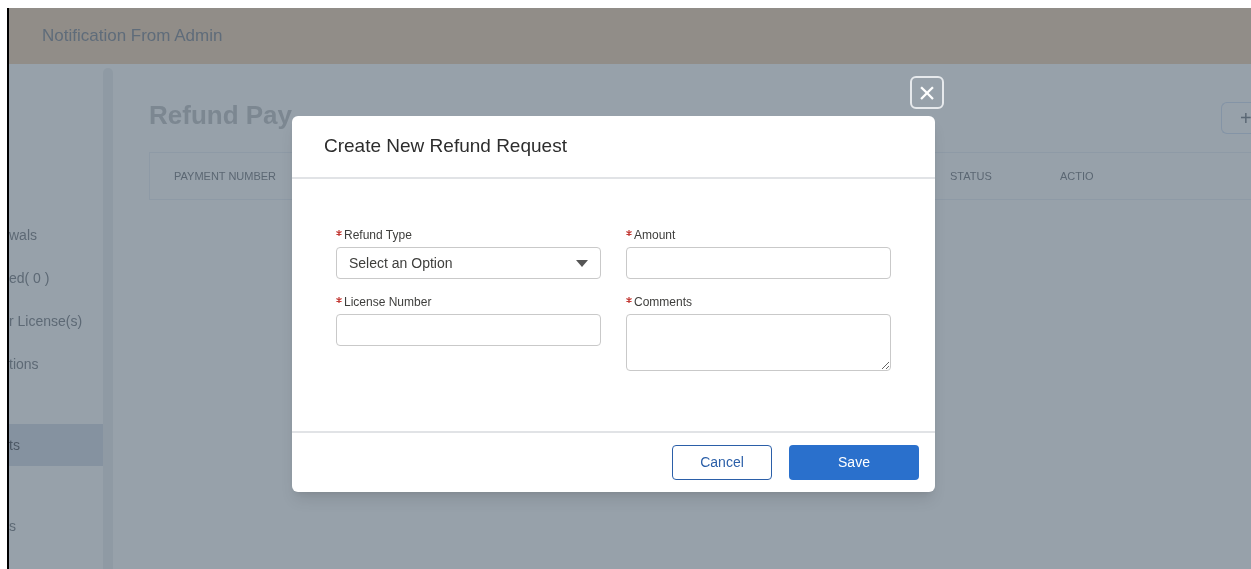 Image resolution: width=1251 pixels, height=569 pixels. I want to click on select-dropdown: Select an Option, so click(468, 263).